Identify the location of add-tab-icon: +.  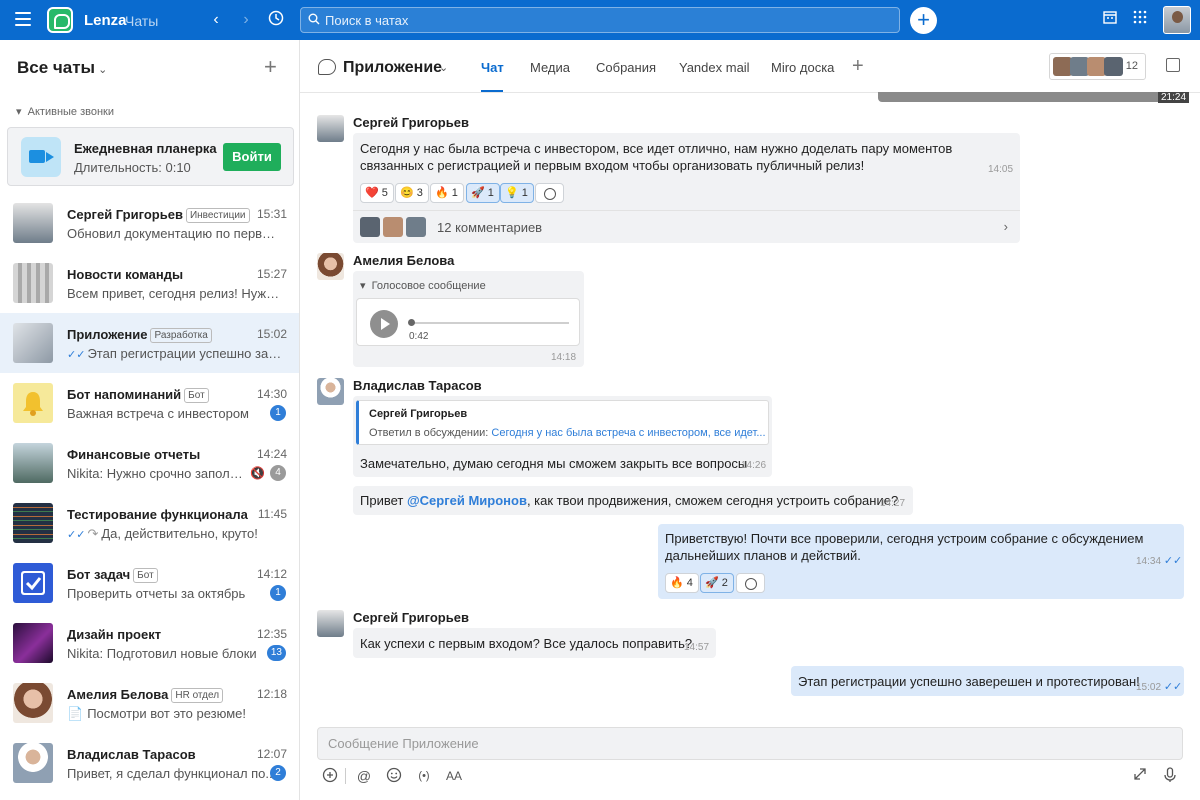
(858, 66).